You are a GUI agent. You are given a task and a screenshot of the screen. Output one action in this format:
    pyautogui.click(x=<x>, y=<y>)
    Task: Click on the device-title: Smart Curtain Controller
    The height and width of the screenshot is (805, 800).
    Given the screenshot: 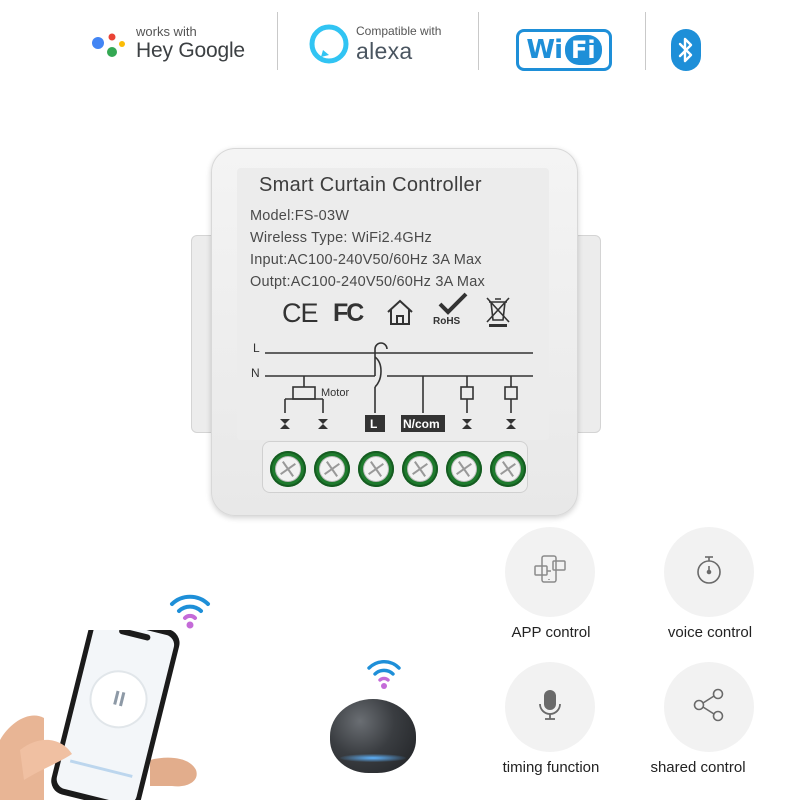 What is the action you would take?
    pyautogui.click(x=370, y=185)
    